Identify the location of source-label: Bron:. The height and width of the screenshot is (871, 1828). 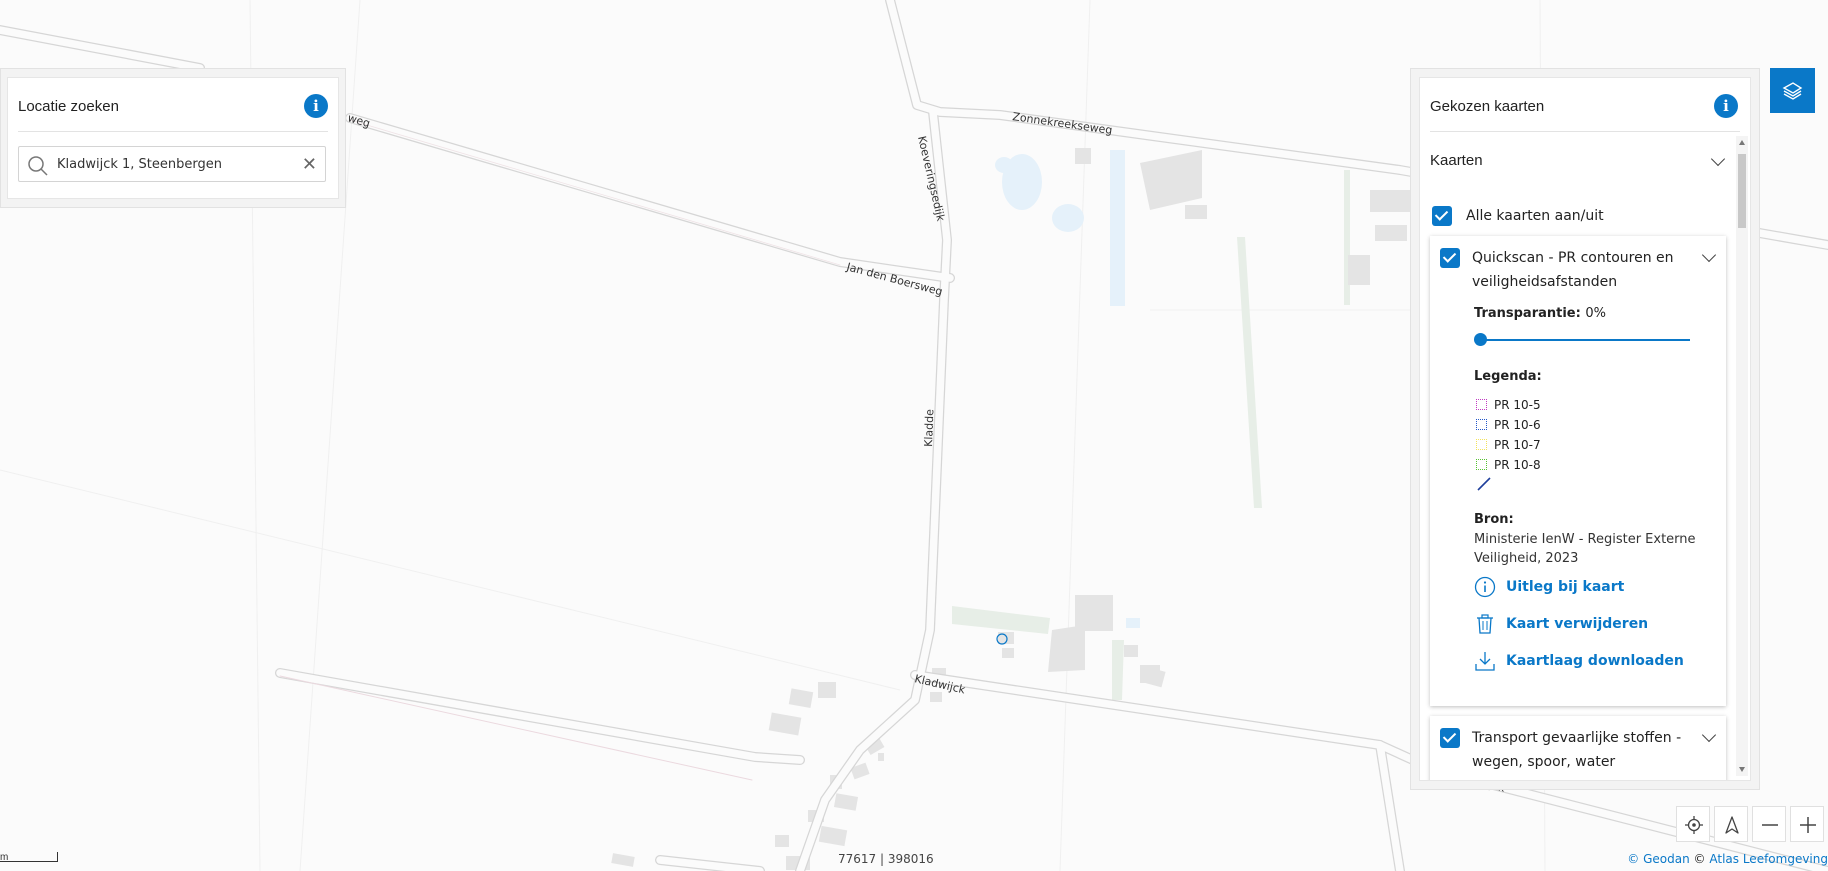
(1494, 519).